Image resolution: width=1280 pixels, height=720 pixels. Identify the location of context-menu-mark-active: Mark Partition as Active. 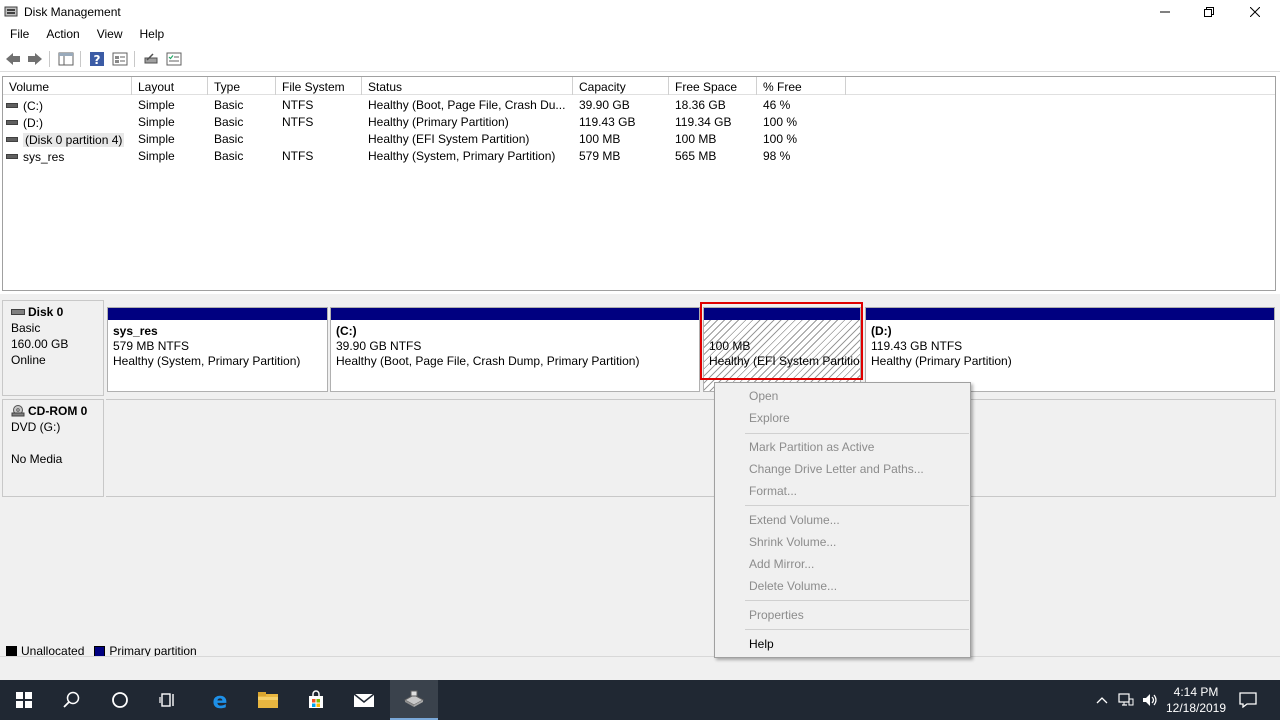
(811, 447).